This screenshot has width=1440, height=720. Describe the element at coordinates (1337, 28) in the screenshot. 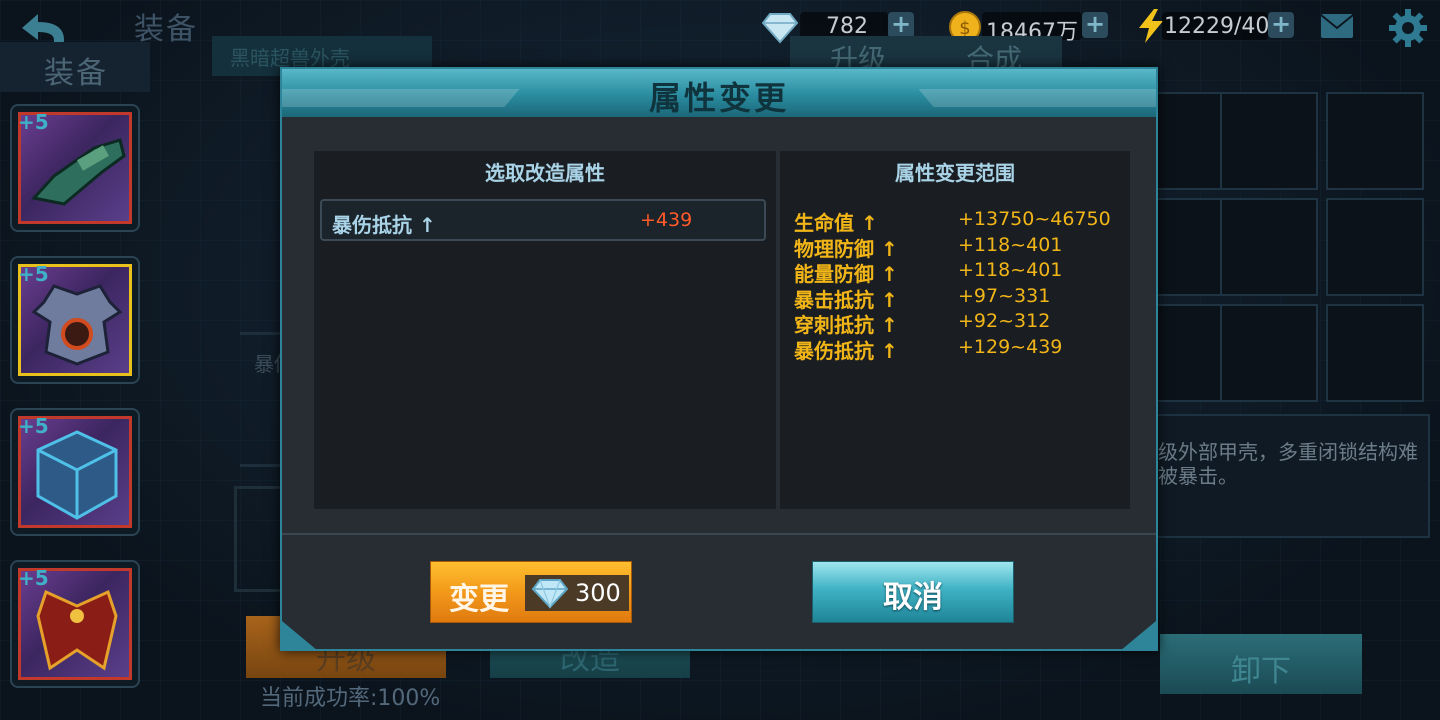

I see `mail-icon` at that location.